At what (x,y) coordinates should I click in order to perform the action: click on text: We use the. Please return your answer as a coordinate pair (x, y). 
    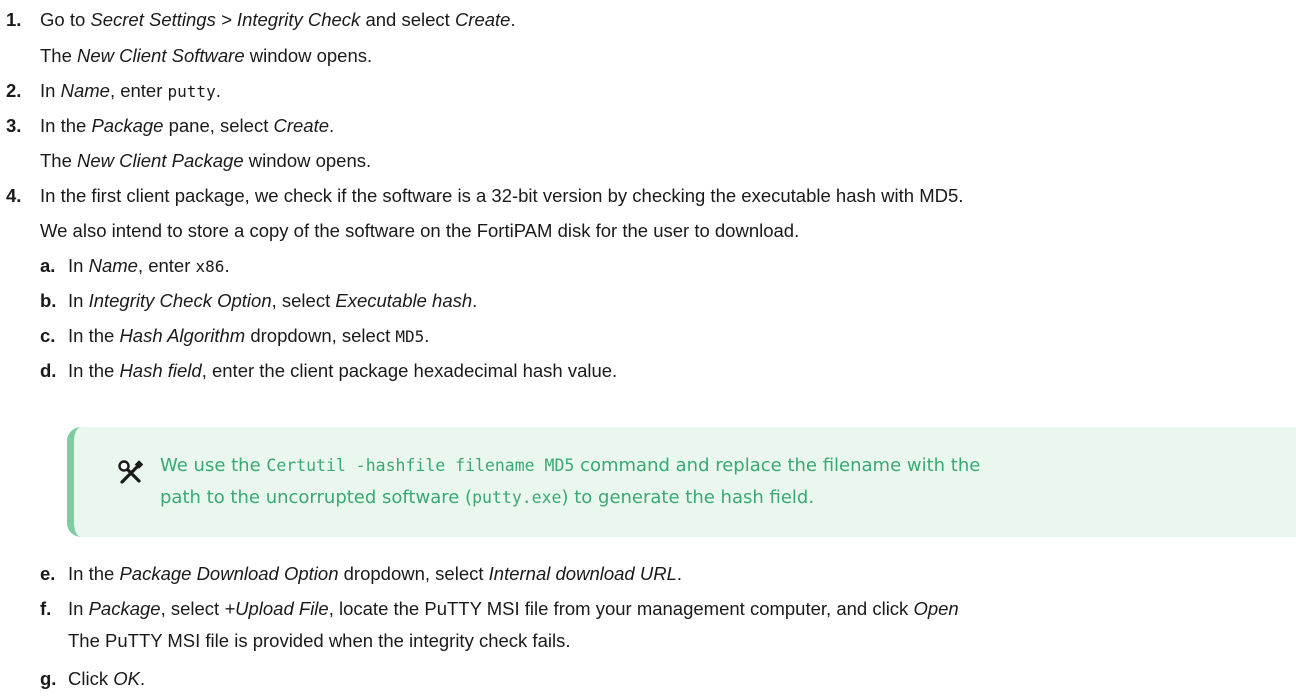
    Looking at the image, I should click on (213, 465).